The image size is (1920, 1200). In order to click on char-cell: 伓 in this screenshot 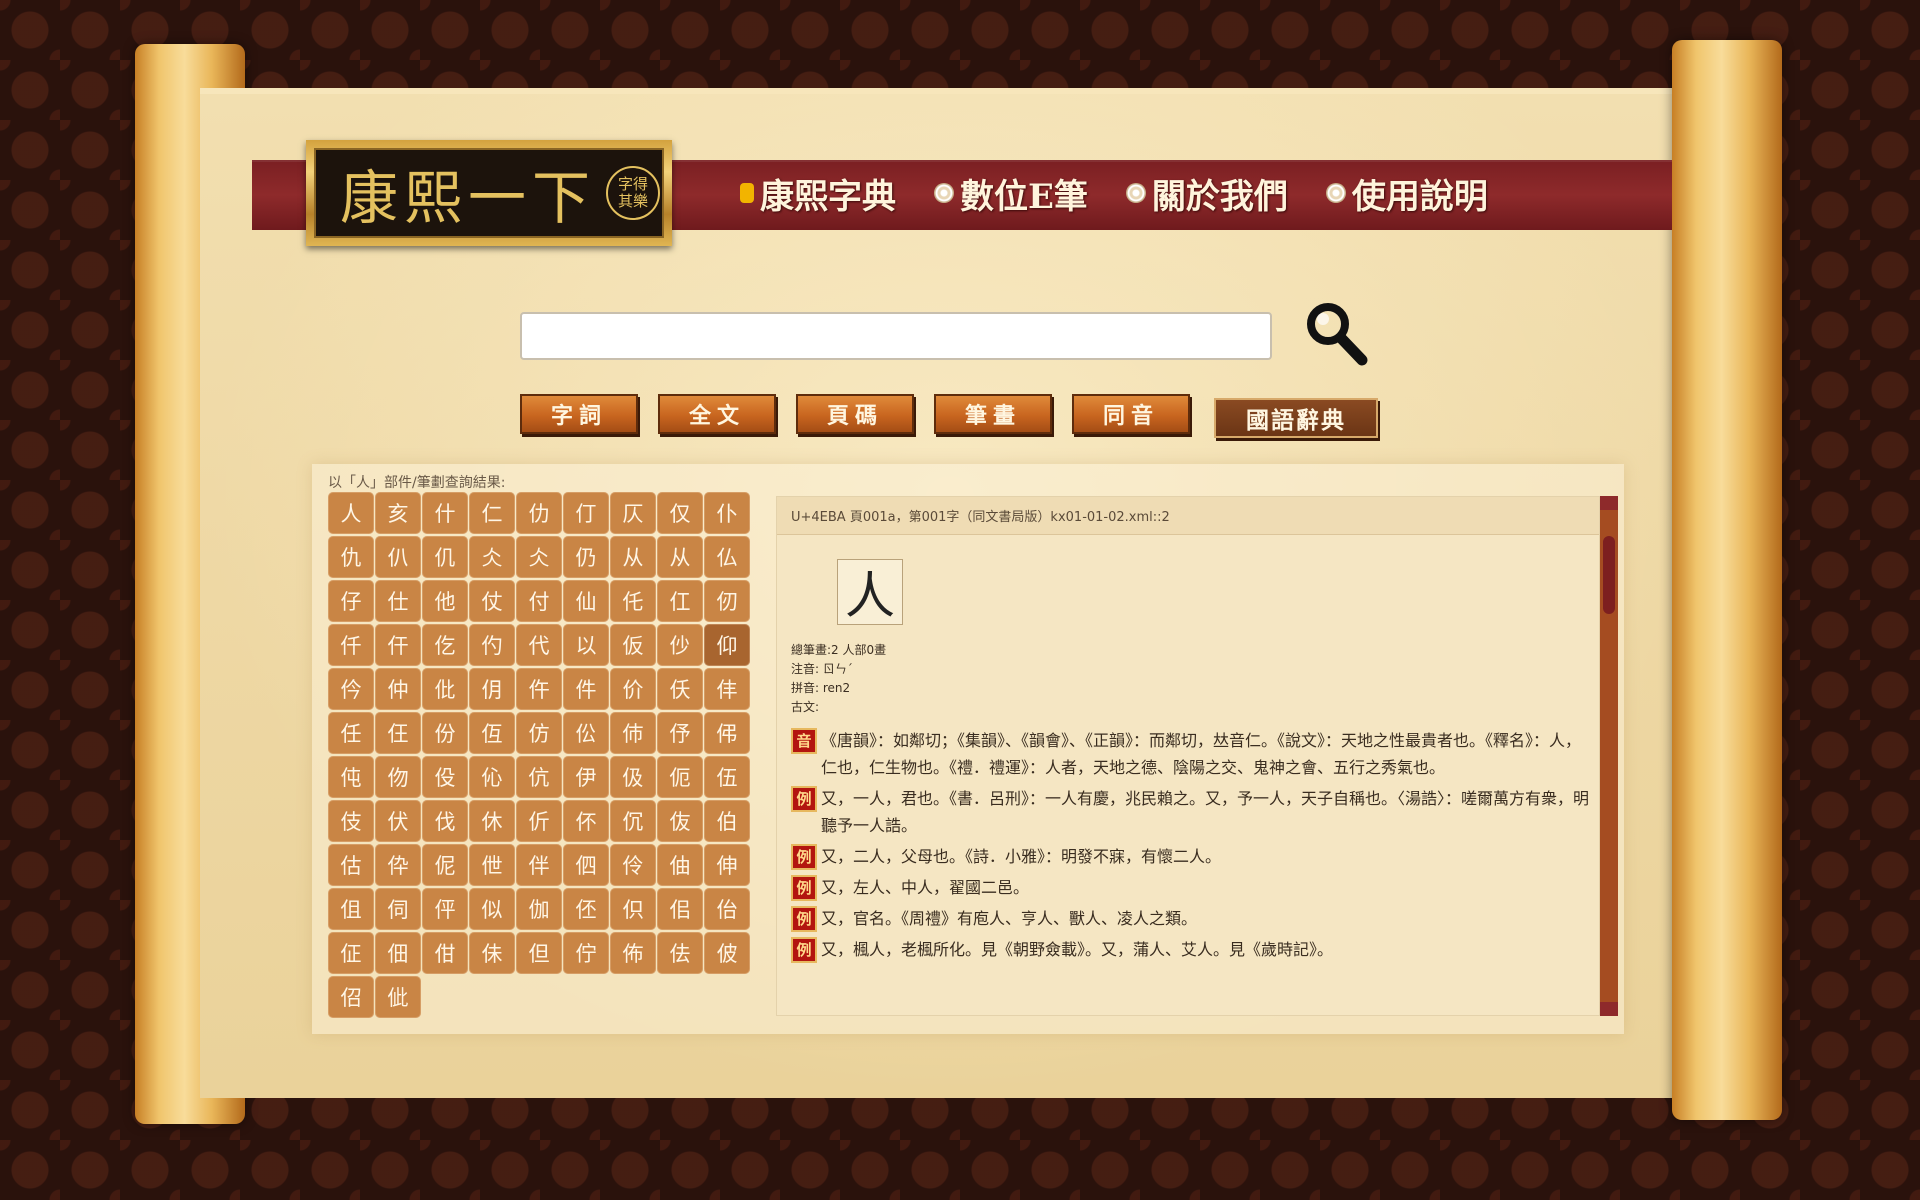, I will do `click(586, 821)`.